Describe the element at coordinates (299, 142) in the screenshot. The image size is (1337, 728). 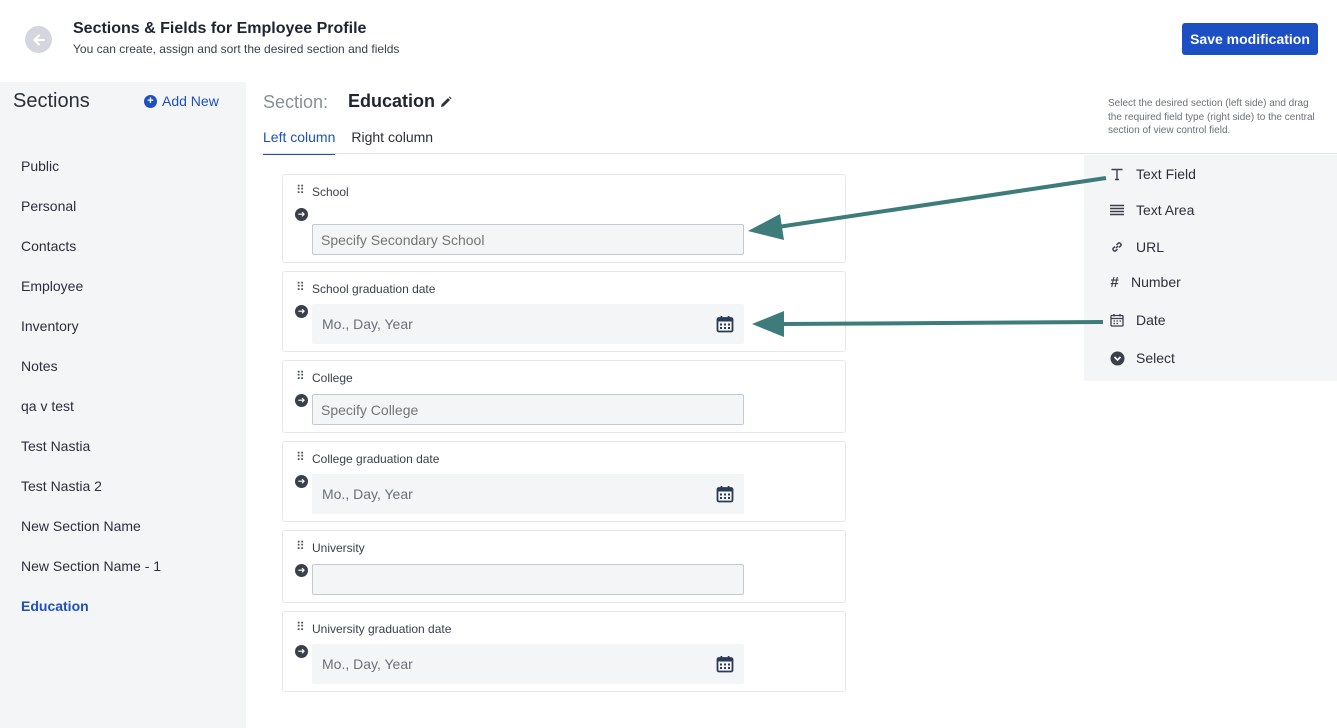
I see `tab-left-column: Left column` at that location.